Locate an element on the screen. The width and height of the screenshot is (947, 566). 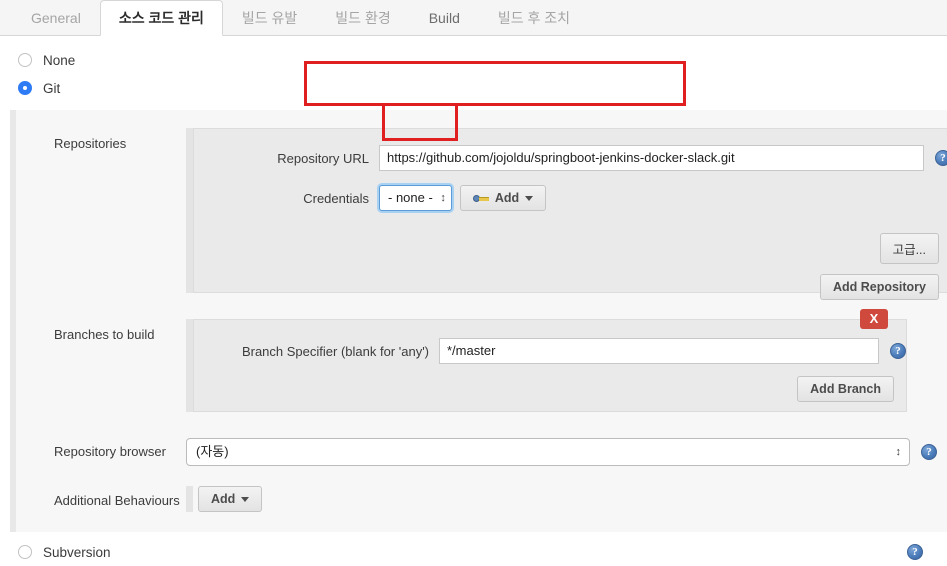
scm-option-subversion: Subversion ? is located at coordinates (473, 552).